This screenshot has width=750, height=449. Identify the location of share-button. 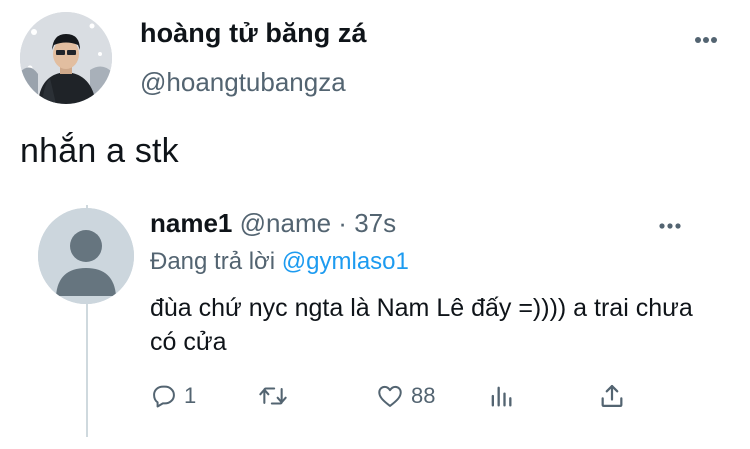
(612, 396).